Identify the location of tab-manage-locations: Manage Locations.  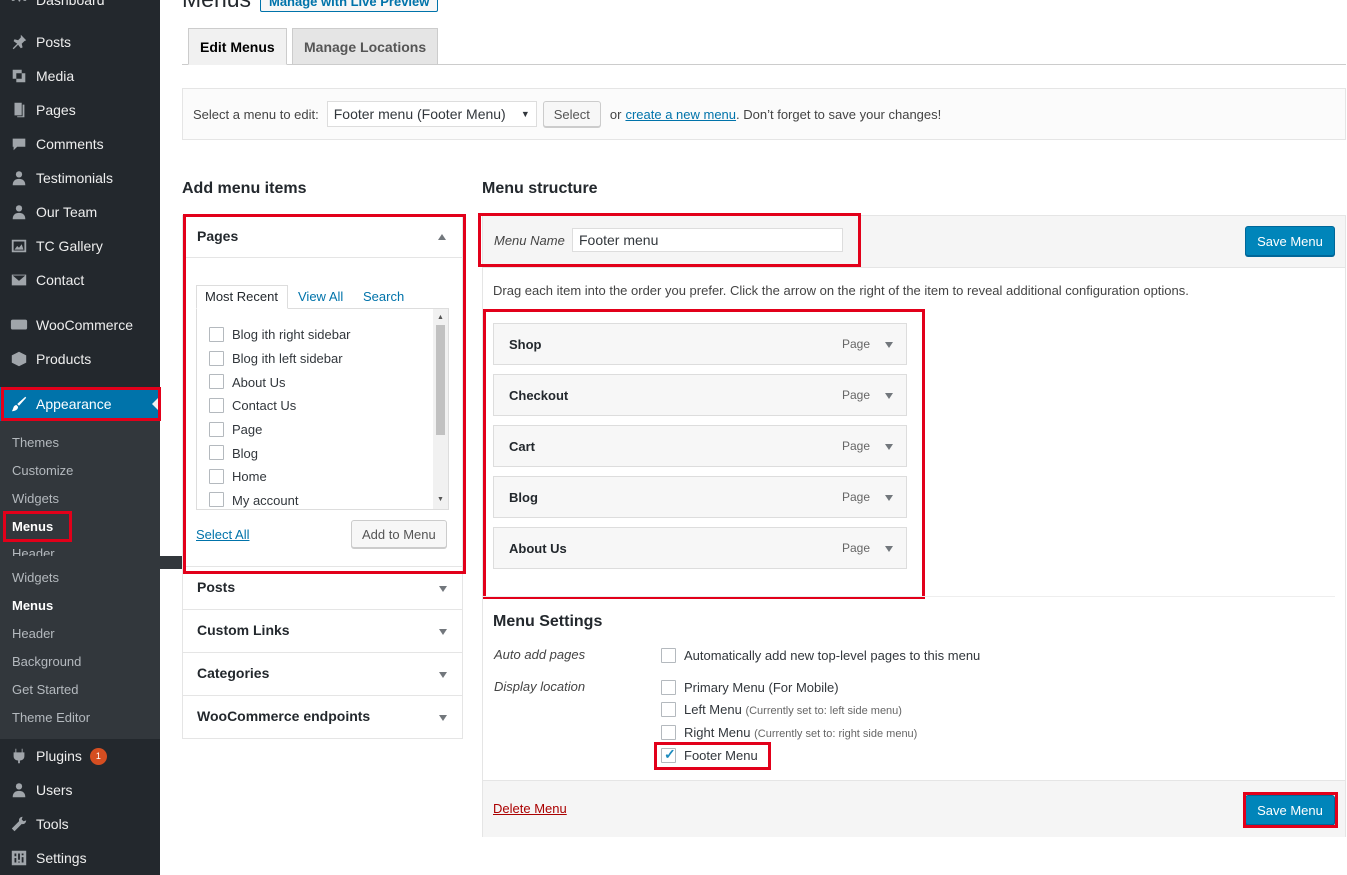
(365, 46).